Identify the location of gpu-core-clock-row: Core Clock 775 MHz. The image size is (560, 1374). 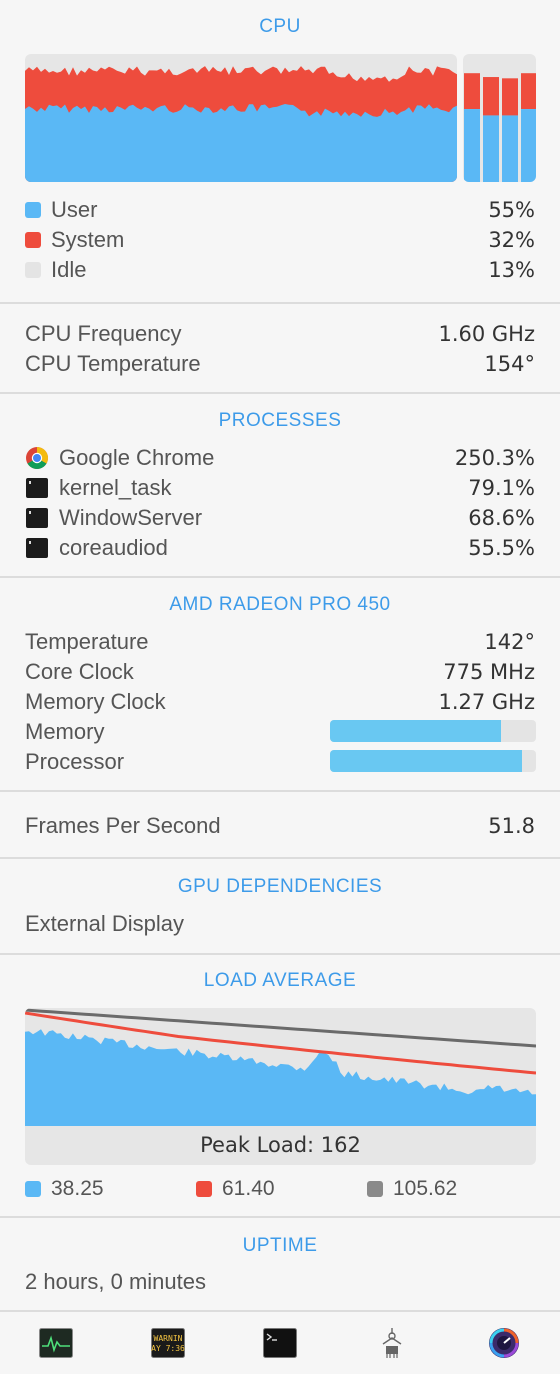
(280, 672).